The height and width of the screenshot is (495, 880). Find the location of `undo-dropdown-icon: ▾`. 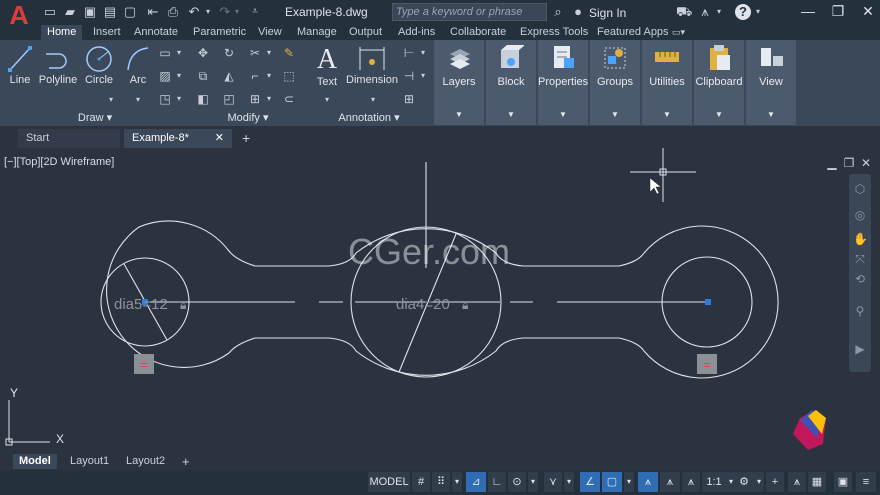

undo-dropdown-icon: ▾ is located at coordinates (208, 12).